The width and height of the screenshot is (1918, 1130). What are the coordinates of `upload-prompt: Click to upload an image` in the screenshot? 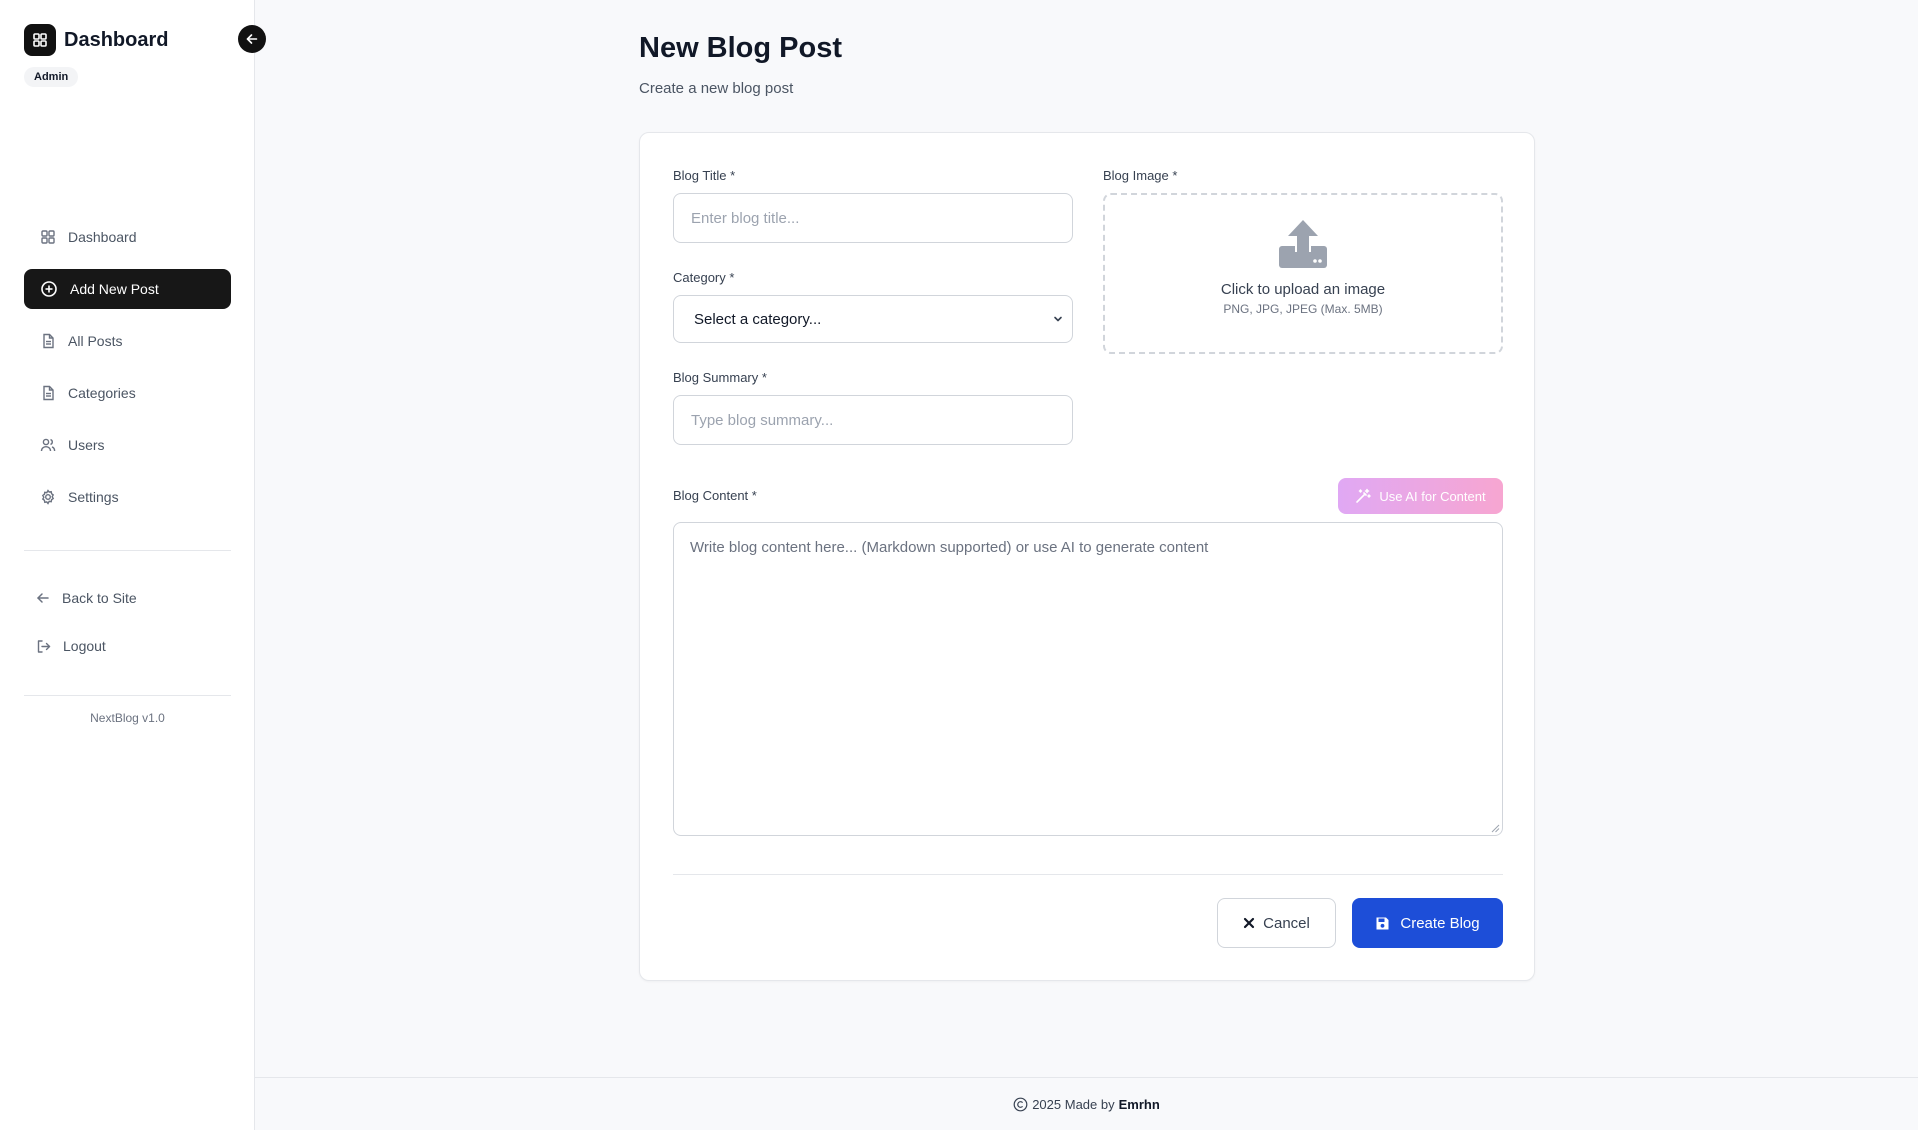 It's located at (1303, 289).